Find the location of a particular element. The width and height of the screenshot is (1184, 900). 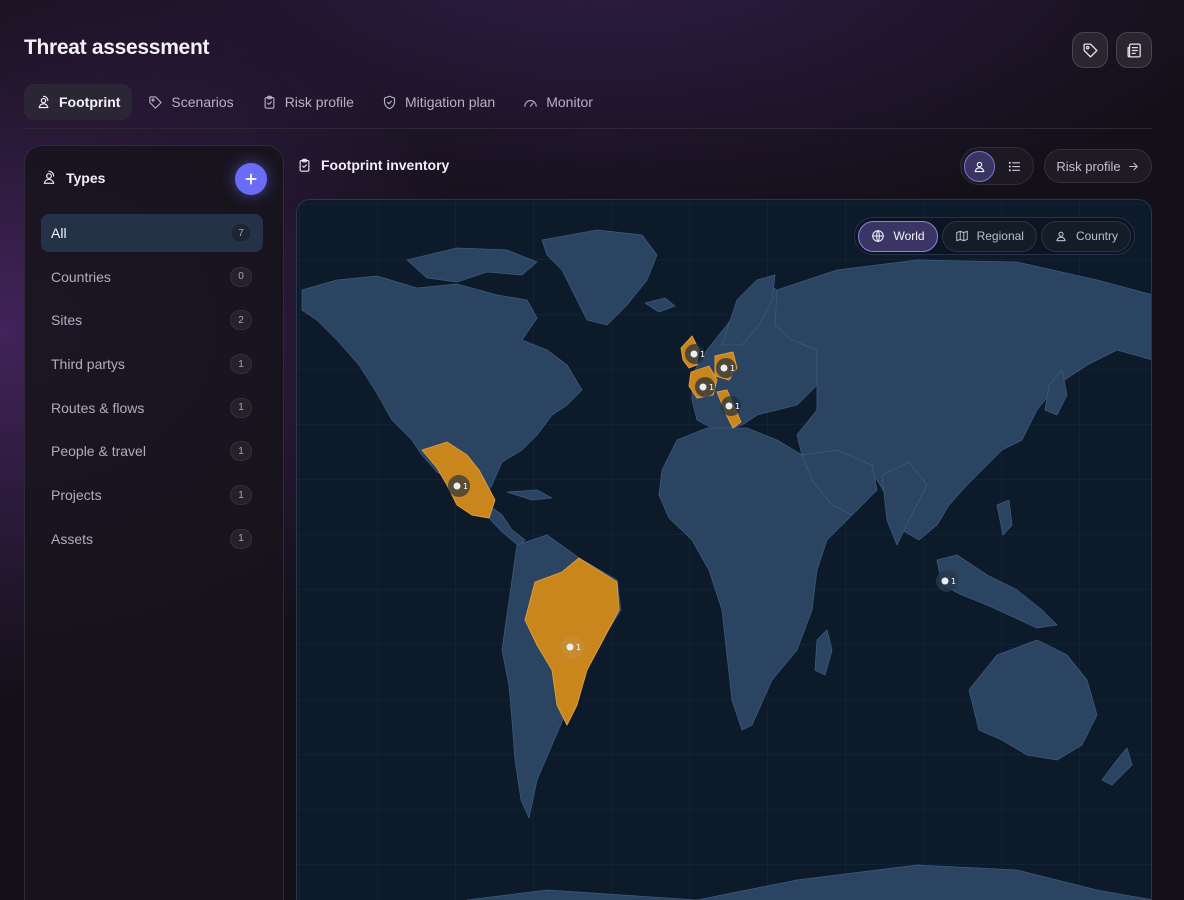

inventory-header: Footprint inventory is located at coordinates (373, 165).